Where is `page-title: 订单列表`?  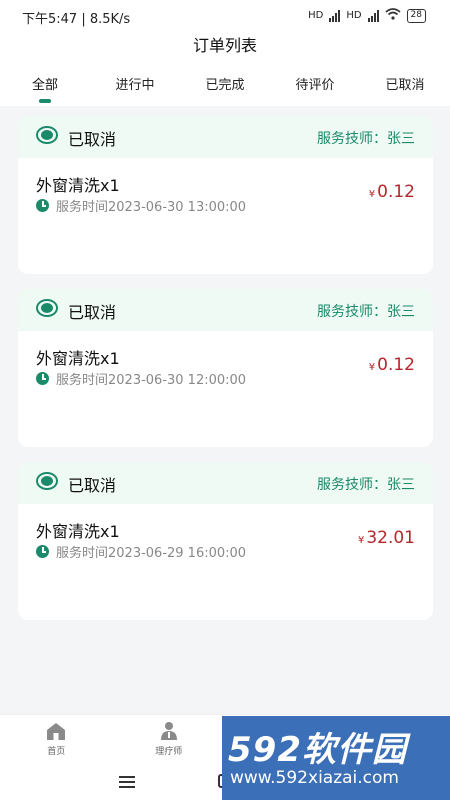
page-title: 订单列表 is located at coordinates (224, 45).